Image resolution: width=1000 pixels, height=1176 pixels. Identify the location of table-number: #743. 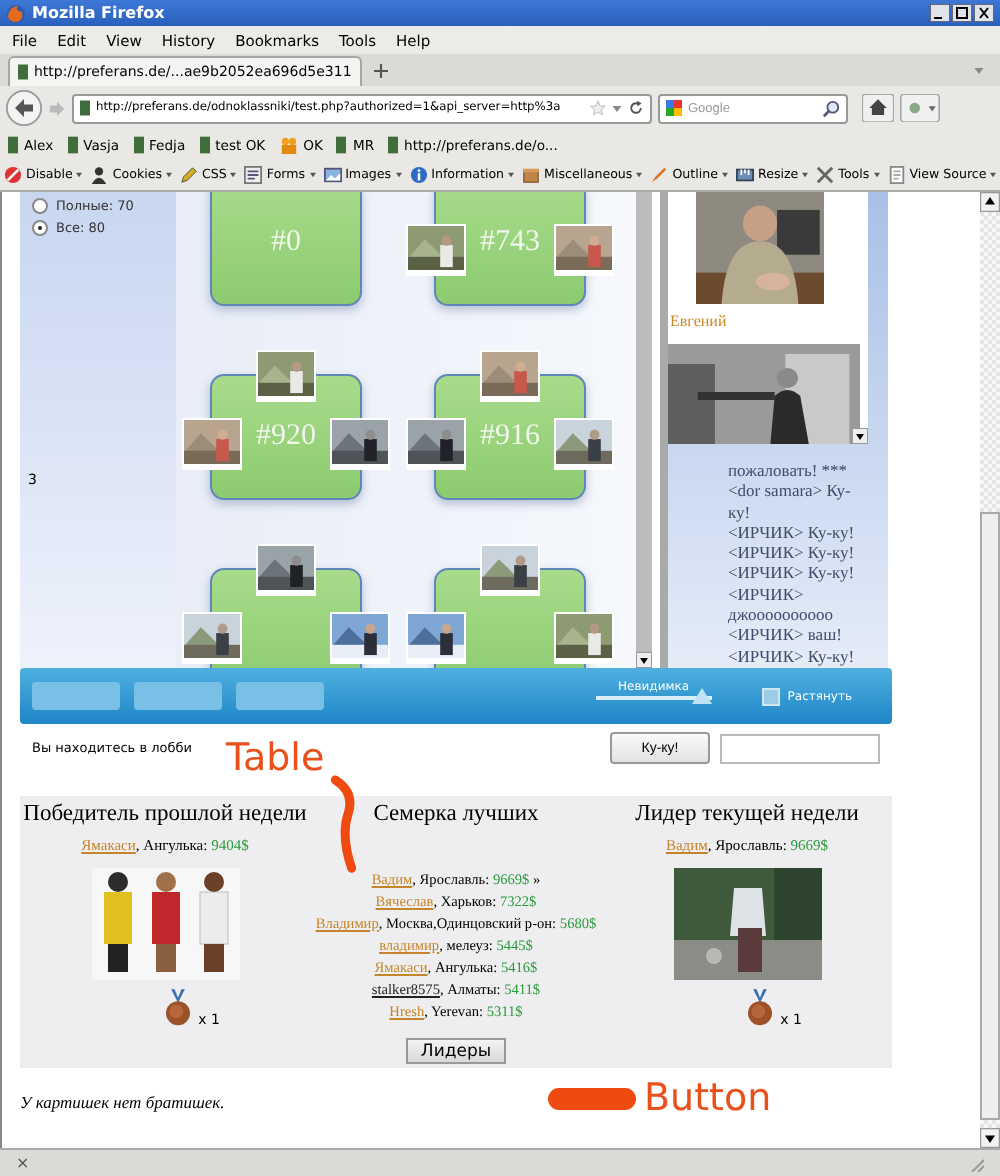
(510, 243).